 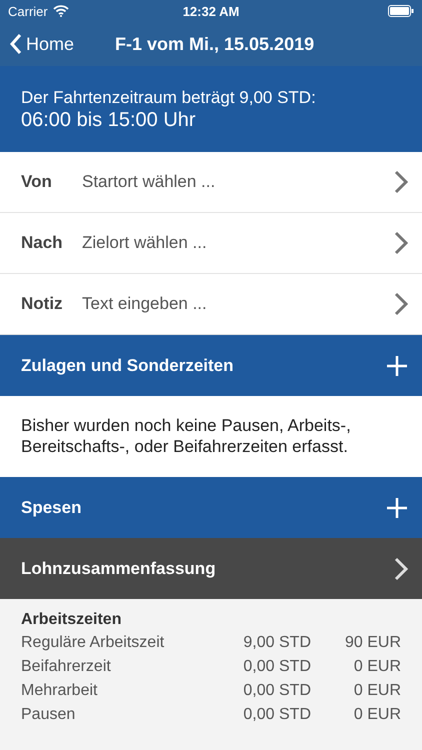 What do you see at coordinates (48, 715) in the screenshot?
I see `table-cell-text: Pausen` at bounding box center [48, 715].